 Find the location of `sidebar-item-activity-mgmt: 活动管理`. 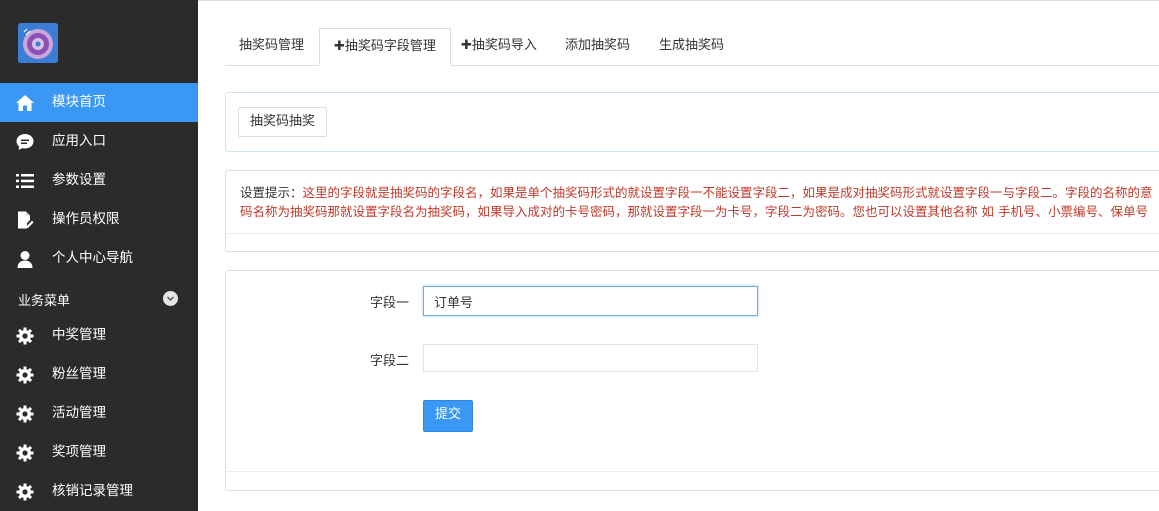

sidebar-item-activity-mgmt: 活动管理 is located at coordinates (99, 413).